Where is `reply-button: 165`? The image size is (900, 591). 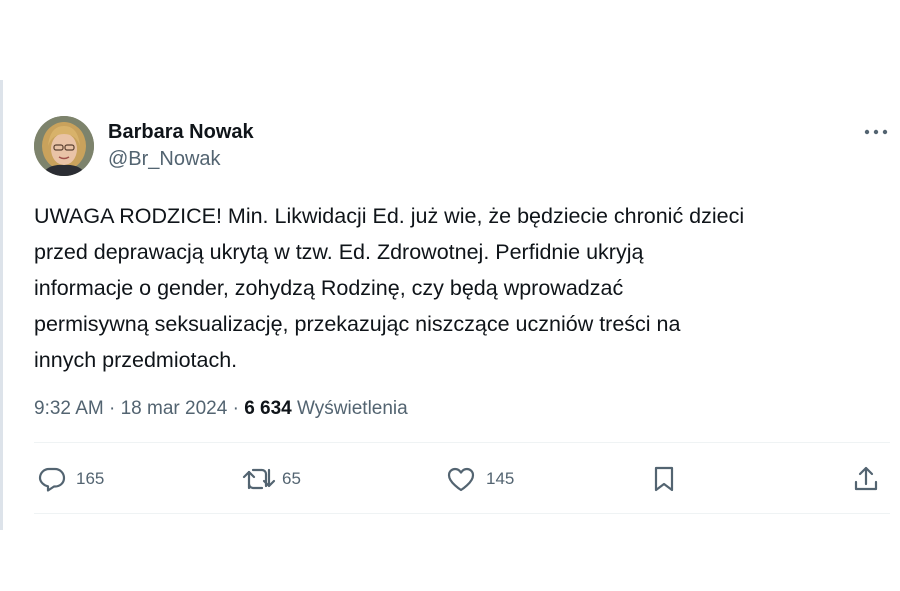 reply-button: 165 is located at coordinates (71, 479).